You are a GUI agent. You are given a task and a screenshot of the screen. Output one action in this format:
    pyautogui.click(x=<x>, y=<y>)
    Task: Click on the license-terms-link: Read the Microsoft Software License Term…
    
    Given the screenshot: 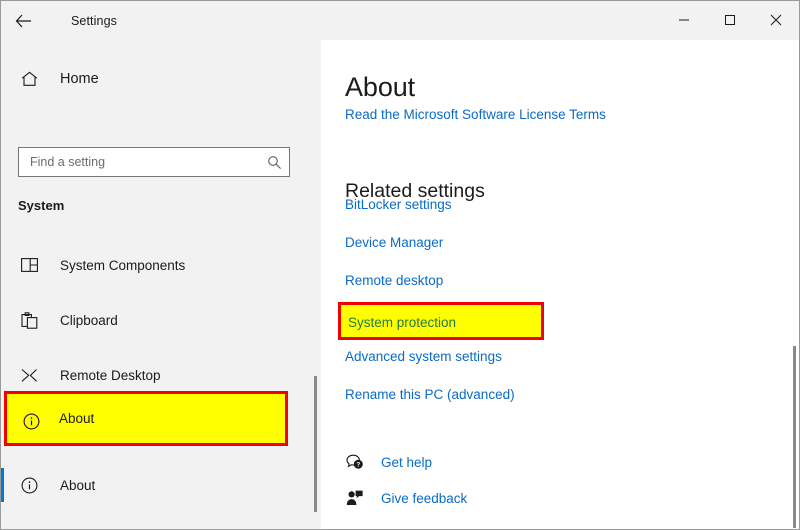 What is the action you would take?
    pyautogui.click(x=475, y=114)
    